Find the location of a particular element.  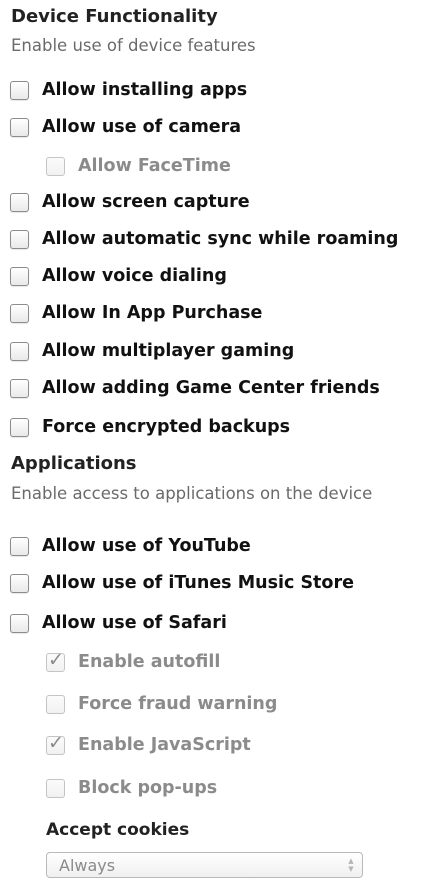

checkbox-label: Allow voice dialing is located at coordinates (134, 276).